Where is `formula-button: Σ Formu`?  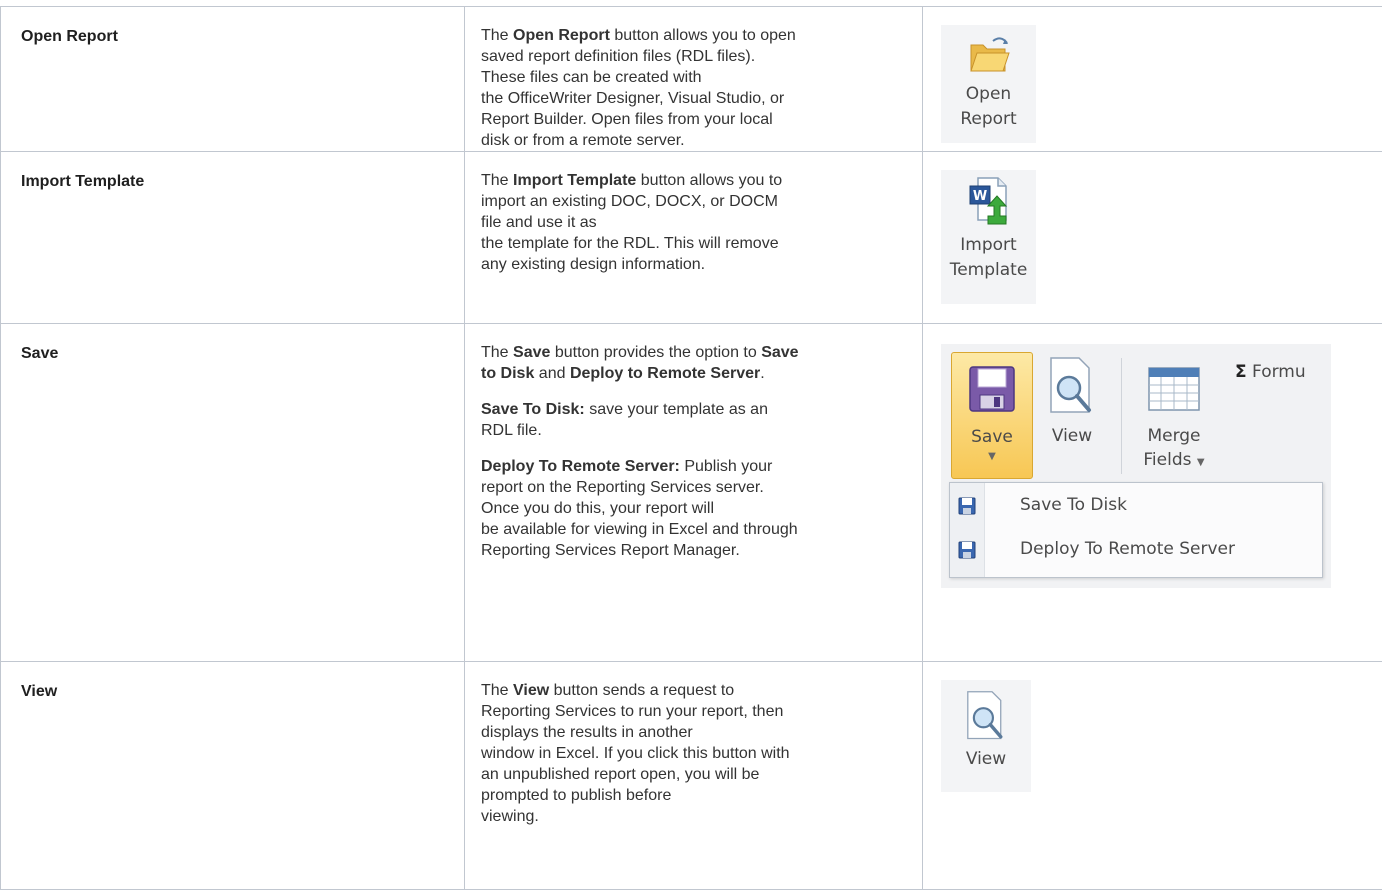
formula-button: Σ Formu is located at coordinates (1270, 372).